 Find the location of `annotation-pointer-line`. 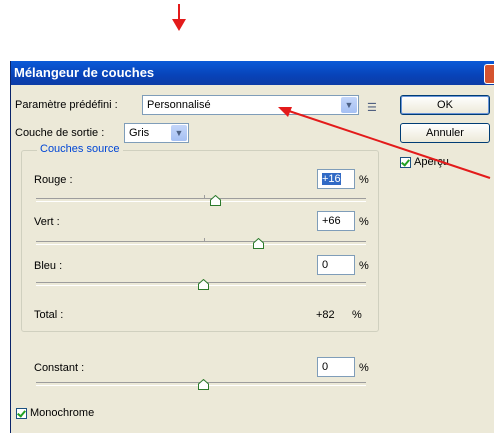

annotation-pointer-line is located at coordinates (384, 143).